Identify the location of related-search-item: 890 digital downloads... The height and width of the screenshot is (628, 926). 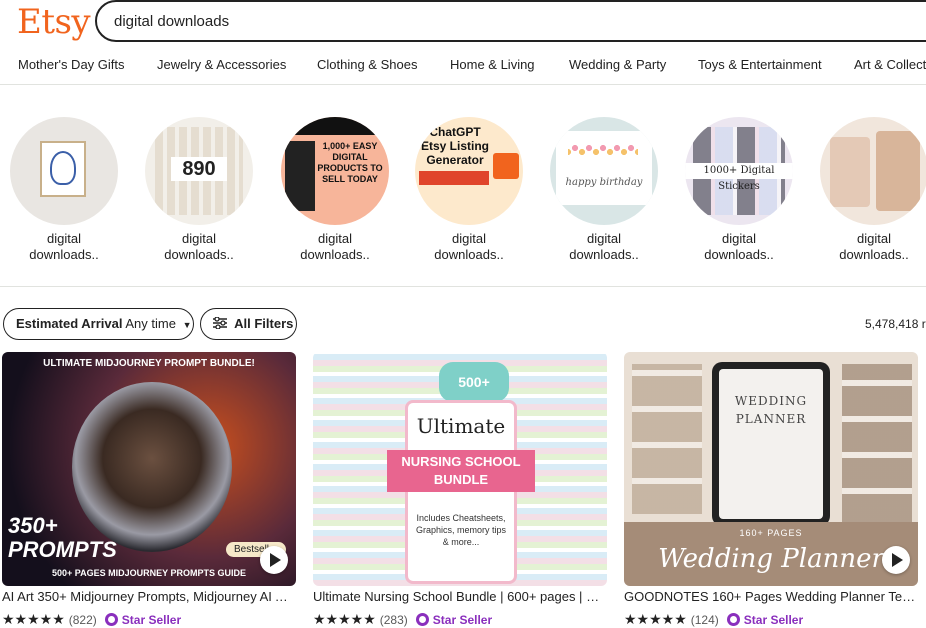
(199, 190).